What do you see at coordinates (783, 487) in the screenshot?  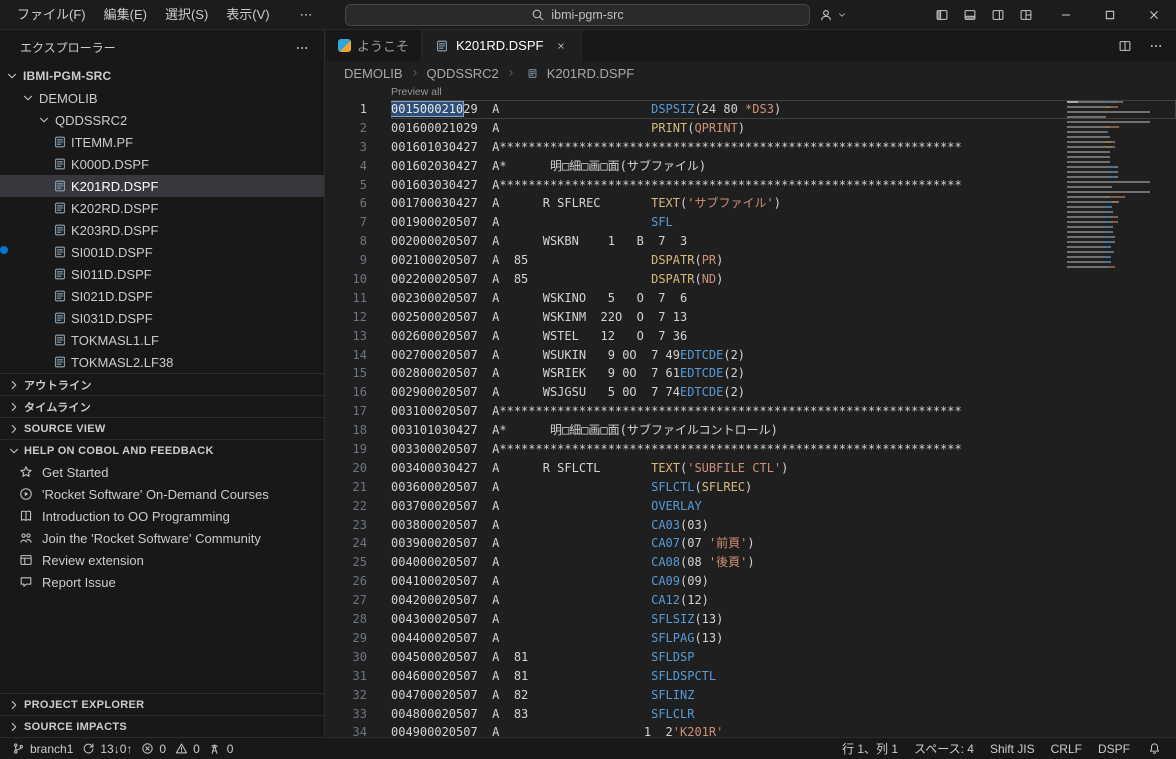 I see `code-line-21: 003600020507 A SFLCTL(SFLREC)` at bounding box center [783, 487].